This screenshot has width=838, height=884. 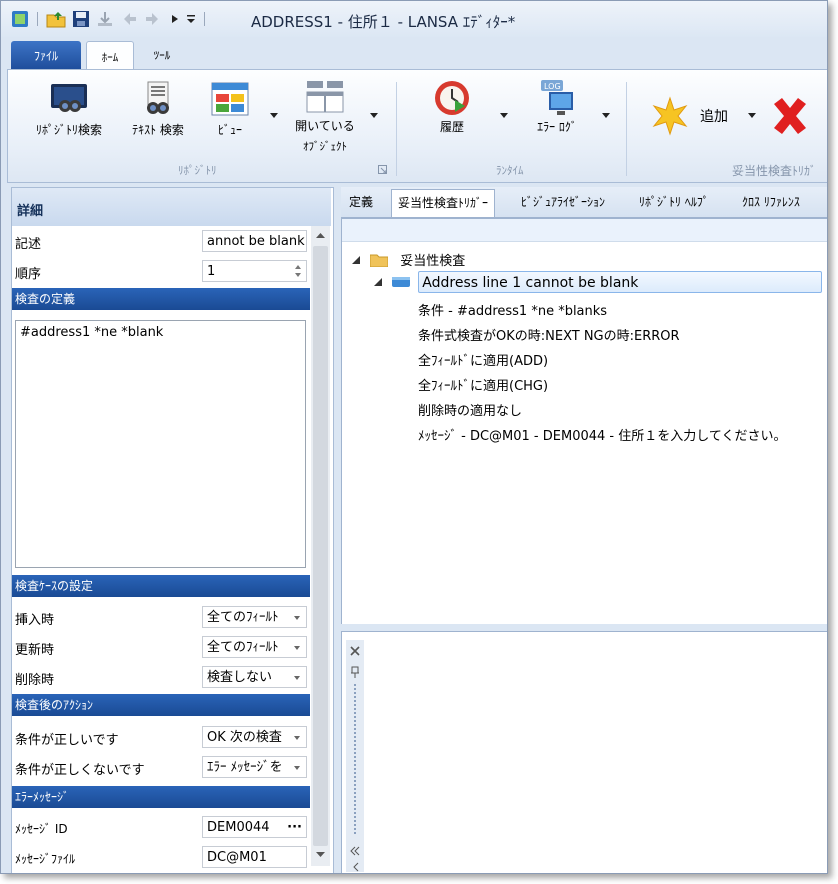 What do you see at coordinates (355, 851) in the screenshot?
I see `collapse-left-icon` at bounding box center [355, 851].